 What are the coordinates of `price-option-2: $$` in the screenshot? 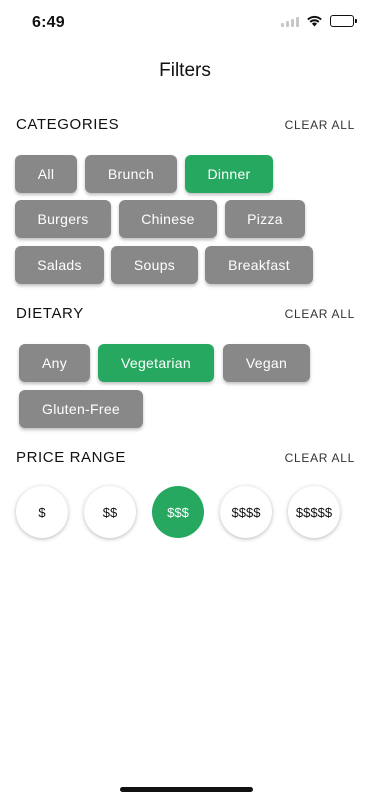 It's located at (110, 512).